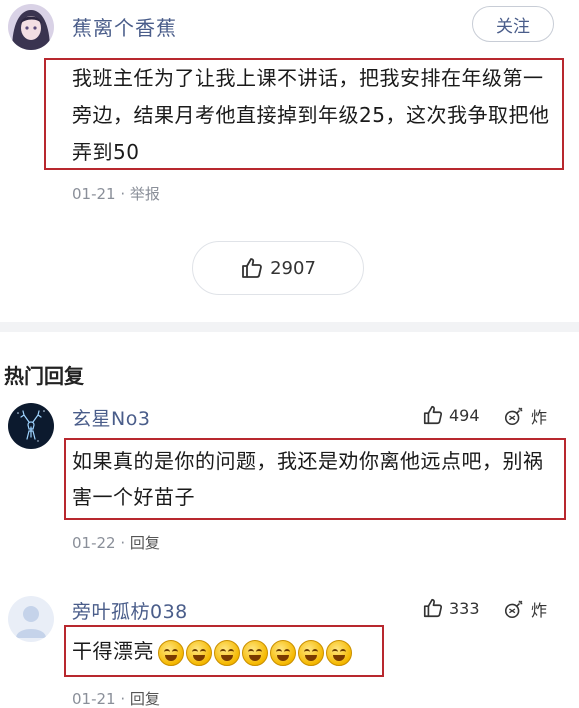 The height and width of the screenshot is (708, 579). I want to click on post-username: 蕉离个香蕉, so click(124, 26).